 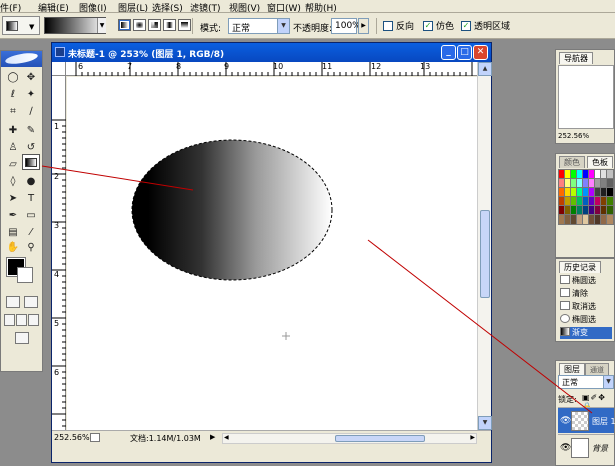 I want to click on history-item: 取消选, so click(x=586, y=307).